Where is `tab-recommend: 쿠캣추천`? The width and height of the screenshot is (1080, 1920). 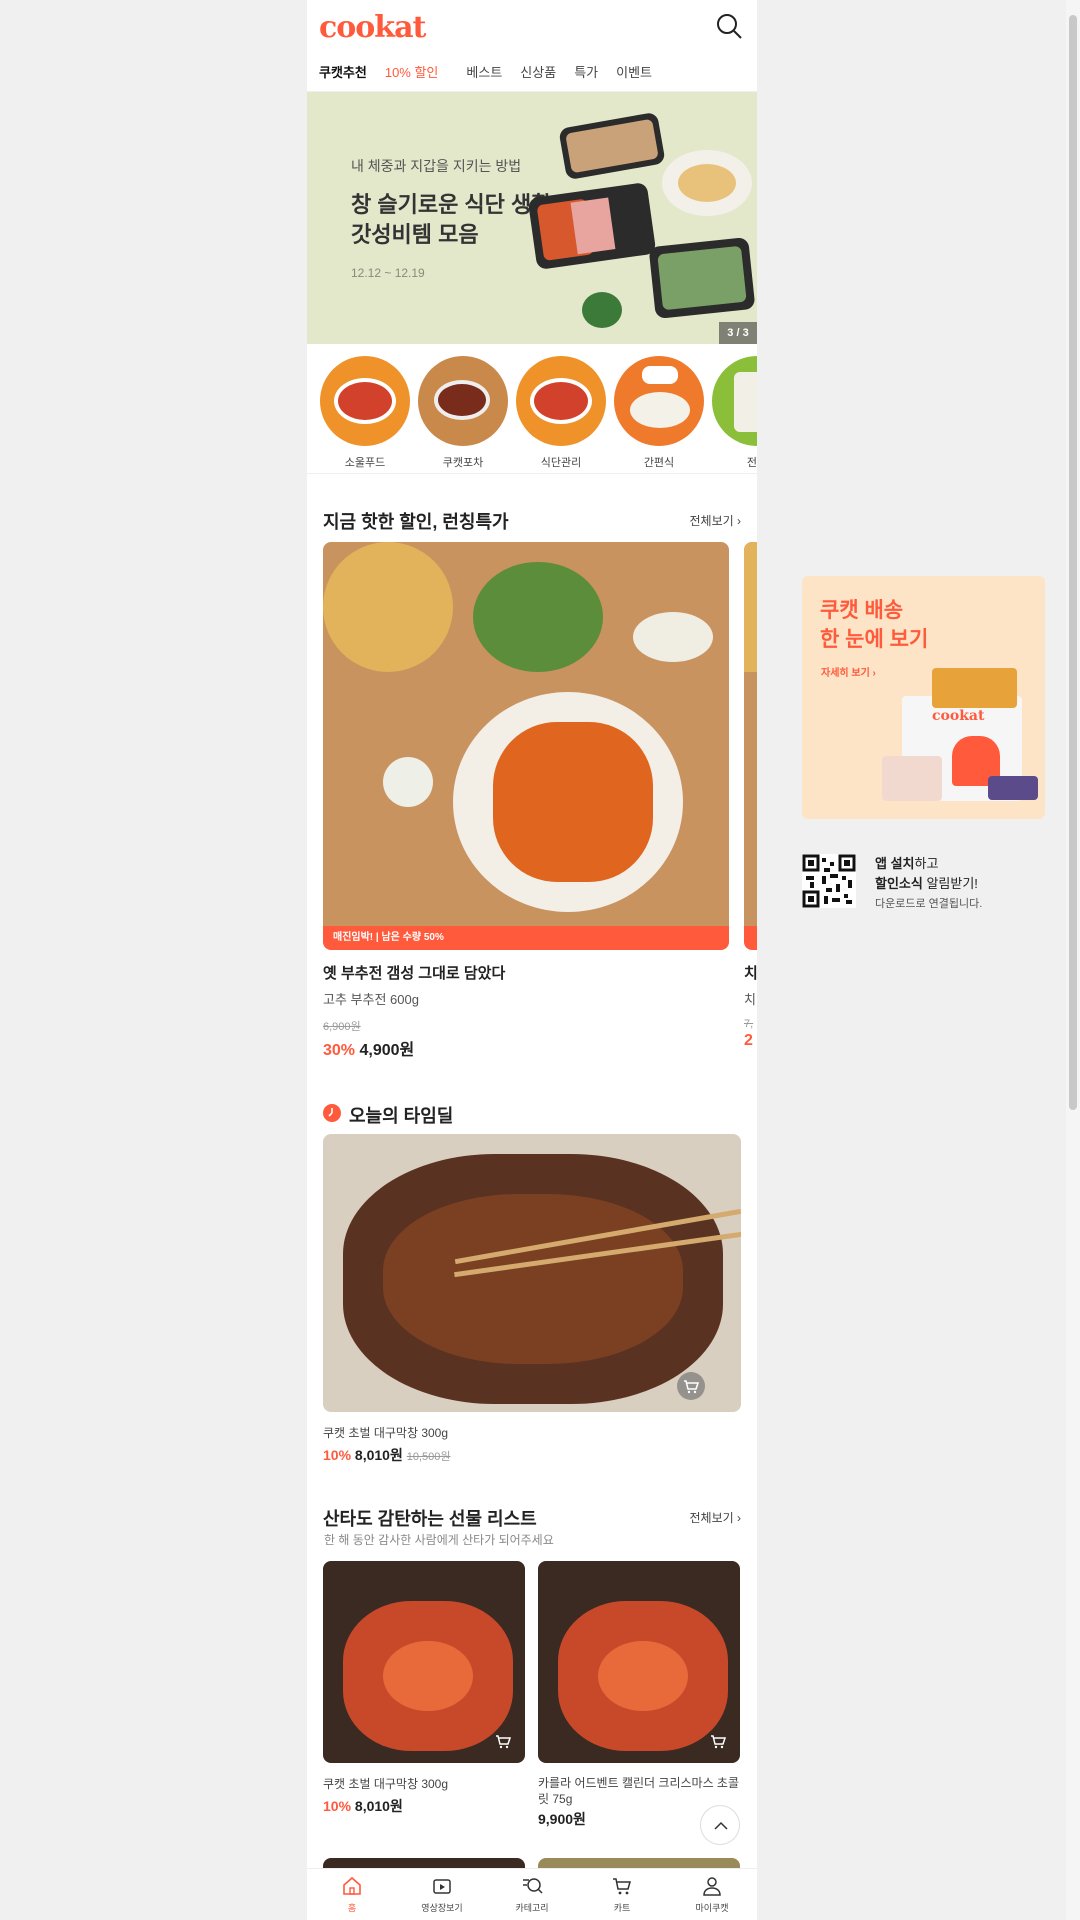 tab-recommend: 쿠캣추천 is located at coordinates (343, 71).